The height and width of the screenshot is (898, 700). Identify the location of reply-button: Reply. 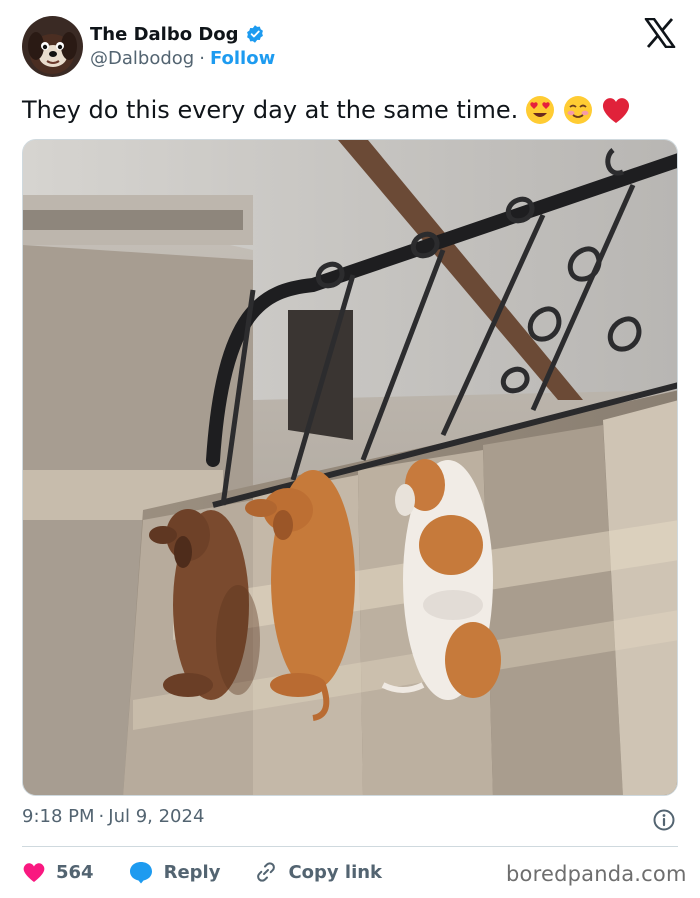
(174, 872).